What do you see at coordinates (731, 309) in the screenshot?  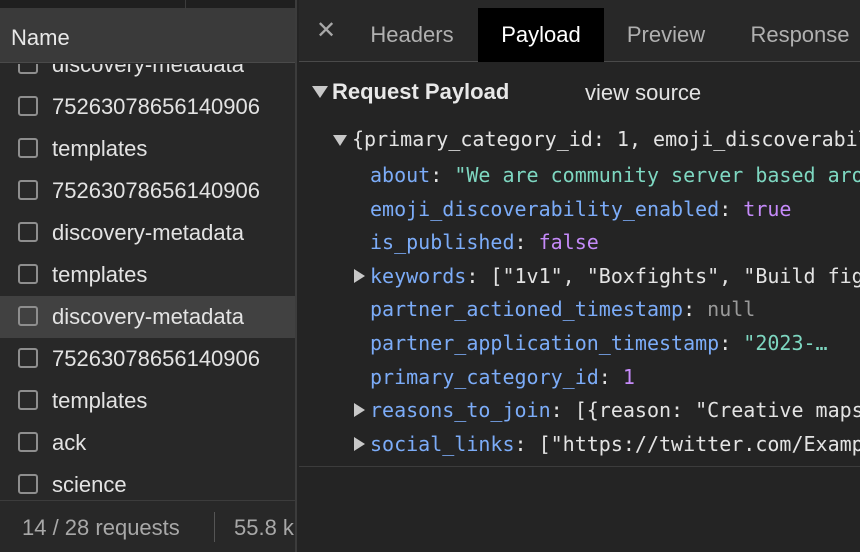 I see `payload-field-value: null` at bounding box center [731, 309].